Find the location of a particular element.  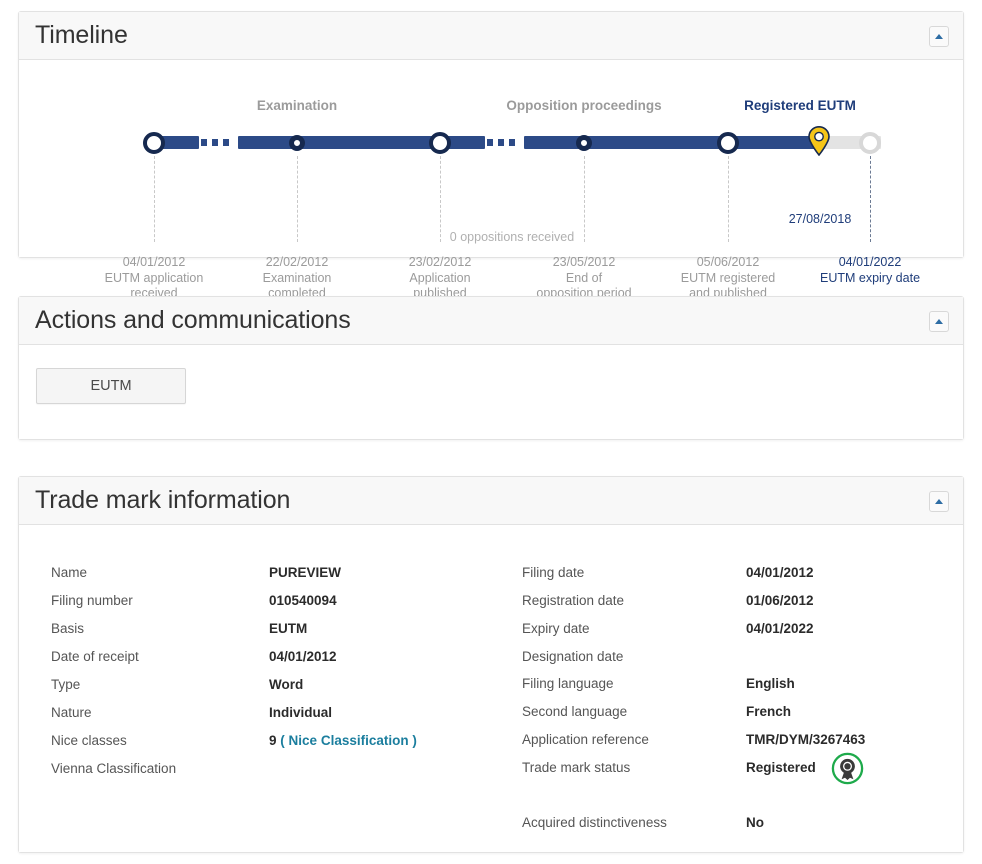

map-pin-icon is located at coordinates (819, 141).